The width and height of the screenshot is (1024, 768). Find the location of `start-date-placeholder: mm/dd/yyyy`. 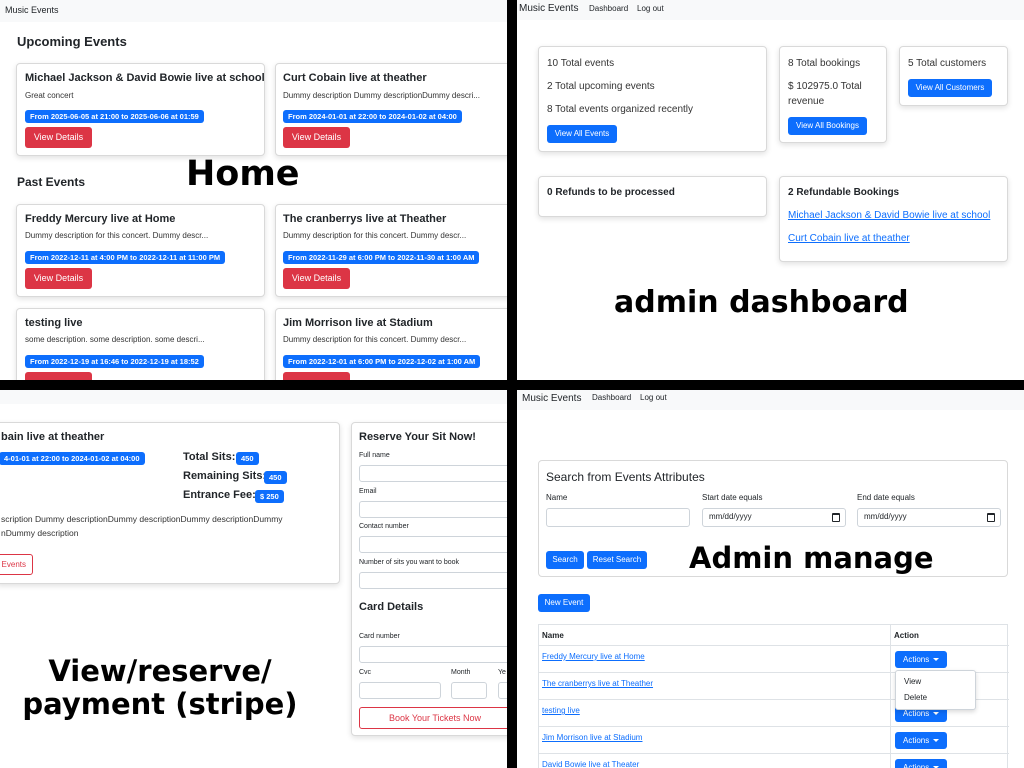

start-date-placeholder: mm/dd/yyyy is located at coordinates (730, 516).